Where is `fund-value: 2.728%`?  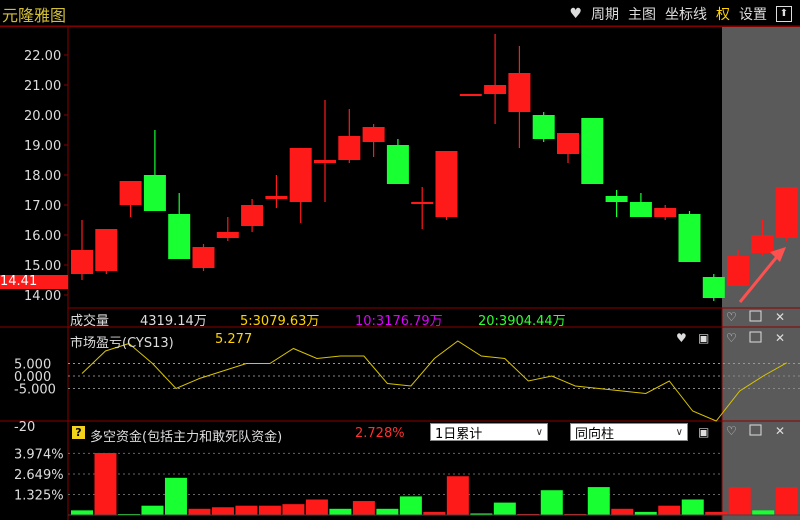 fund-value: 2.728% is located at coordinates (380, 433).